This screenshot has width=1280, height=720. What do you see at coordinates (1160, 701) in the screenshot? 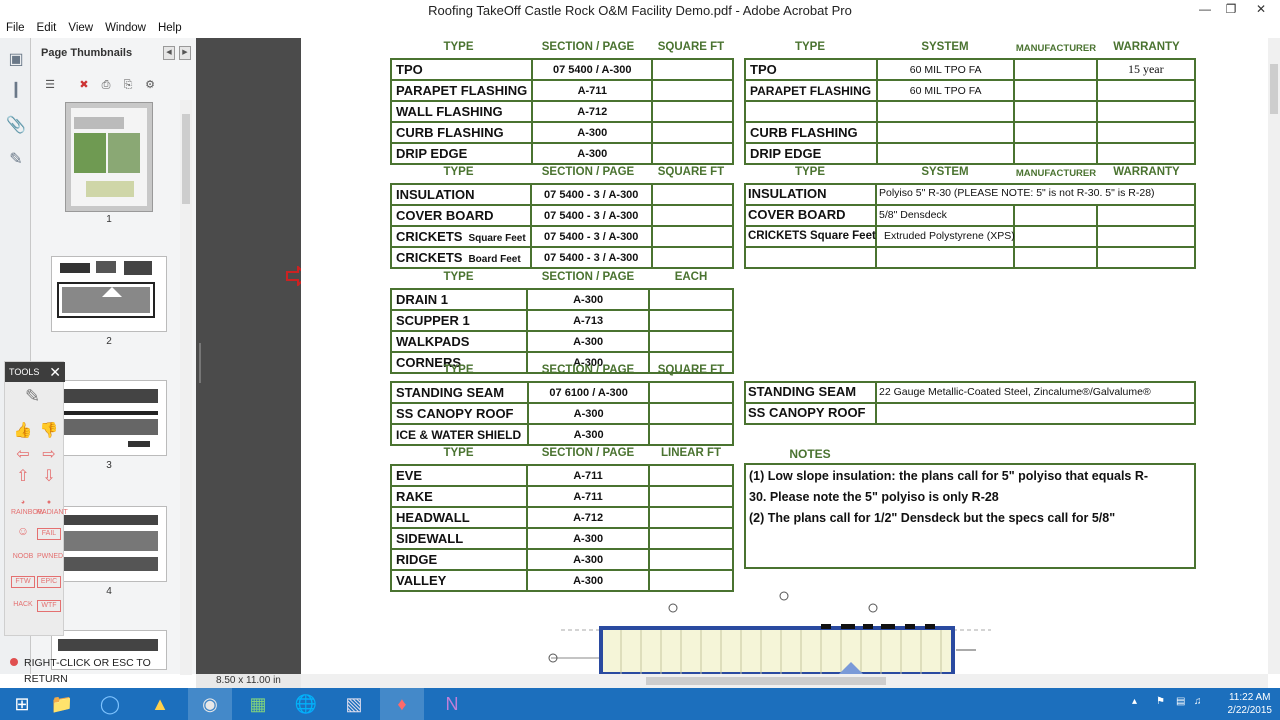
I see `flag-icon: ⚑` at bounding box center [1160, 701].